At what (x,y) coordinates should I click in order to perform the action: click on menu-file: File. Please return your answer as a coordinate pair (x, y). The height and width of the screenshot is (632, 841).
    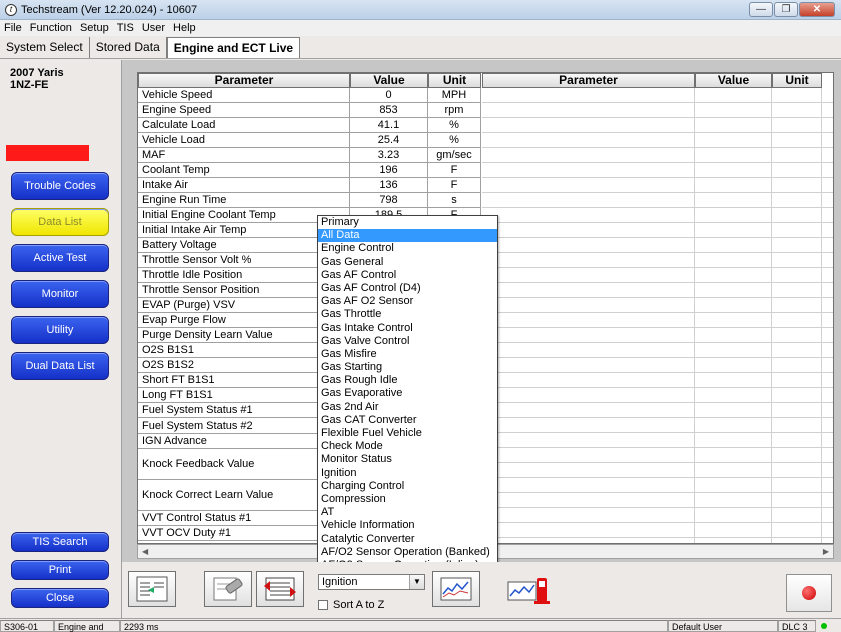
    Looking at the image, I should click on (13, 28).